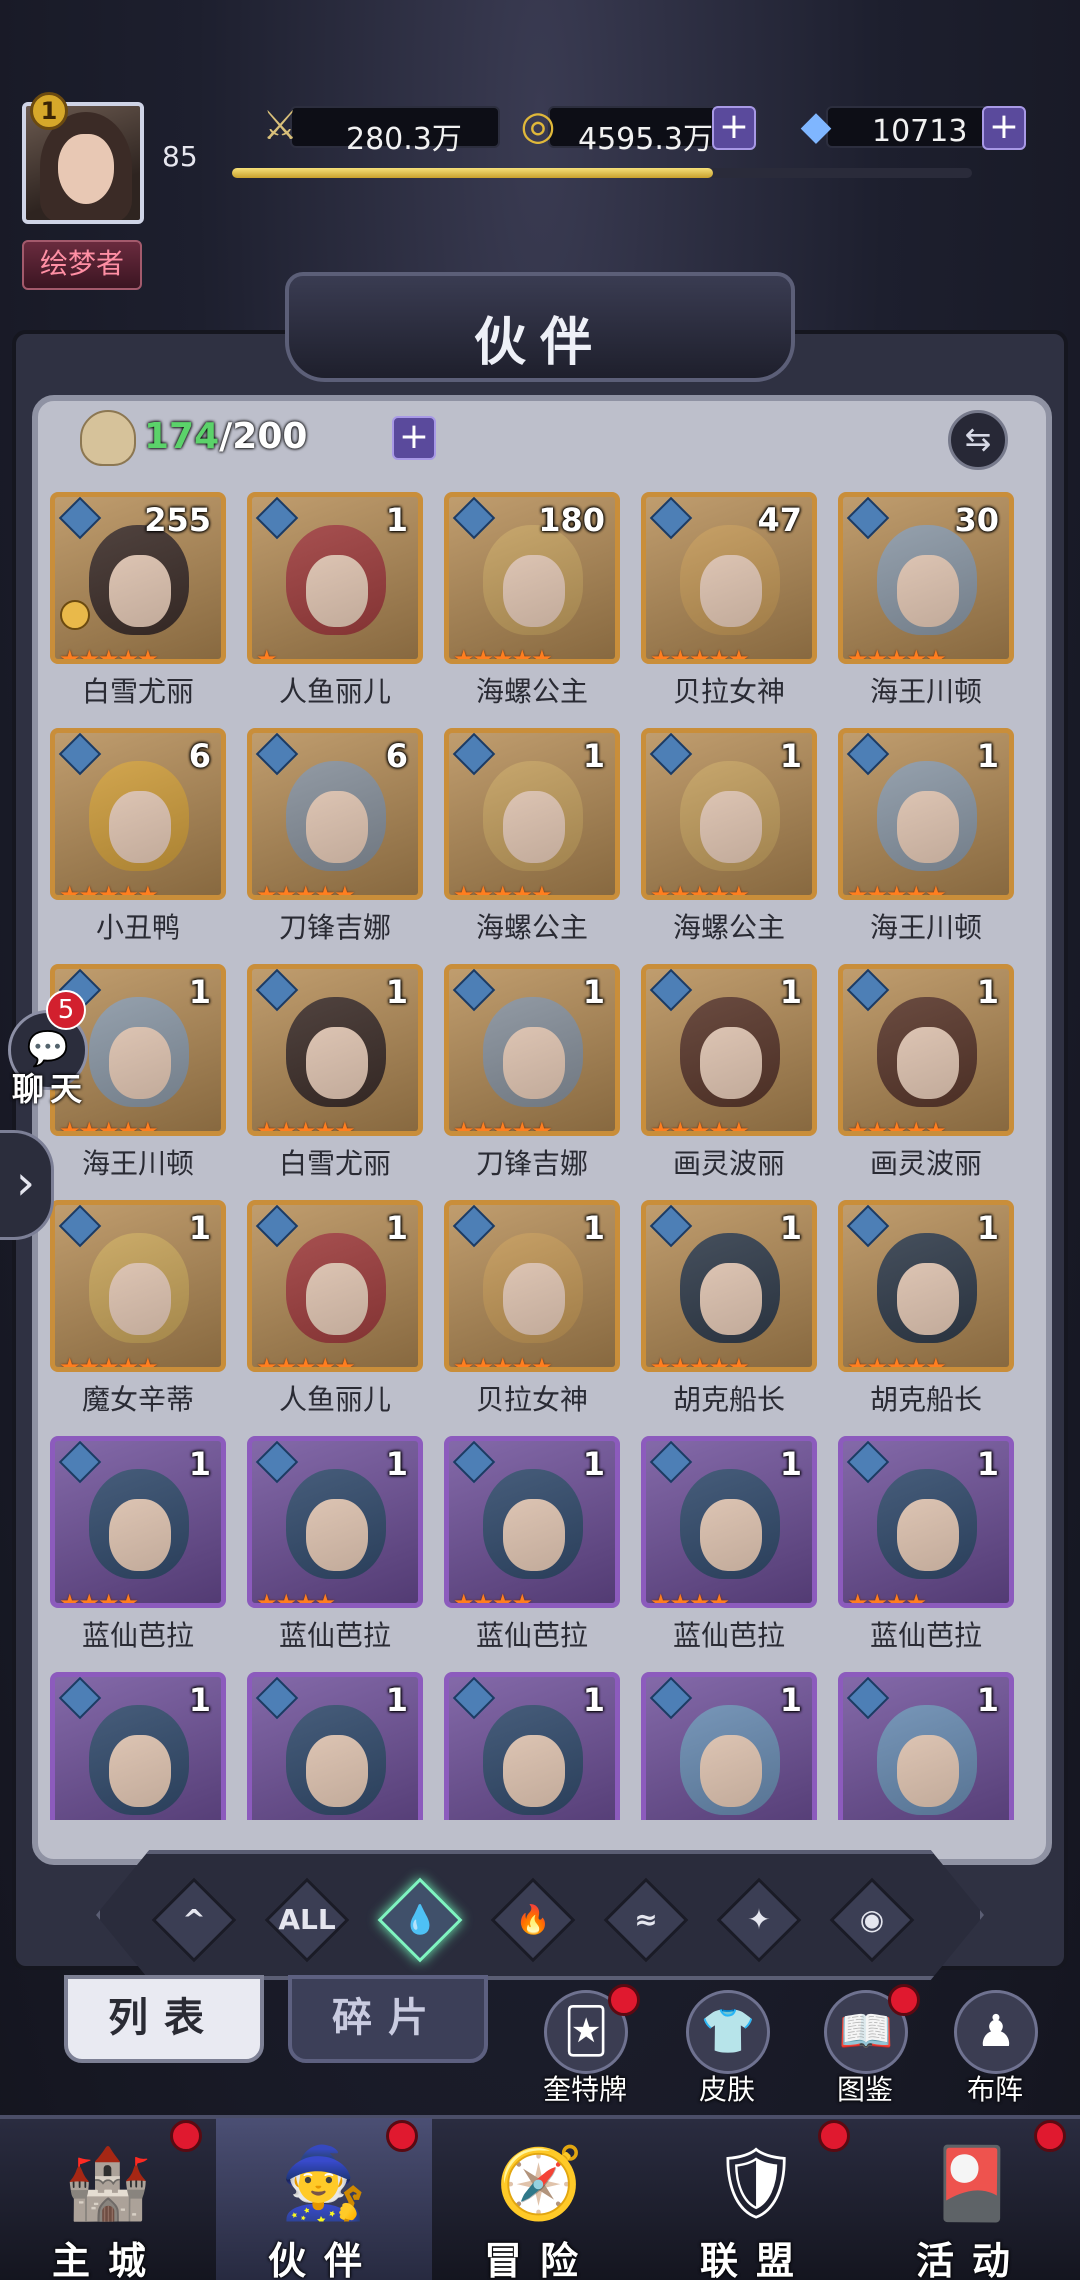 The height and width of the screenshot is (2280, 1080). What do you see at coordinates (138, 578) in the screenshot?
I see `partner-portrait: 255 ★★★★★` at bounding box center [138, 578].